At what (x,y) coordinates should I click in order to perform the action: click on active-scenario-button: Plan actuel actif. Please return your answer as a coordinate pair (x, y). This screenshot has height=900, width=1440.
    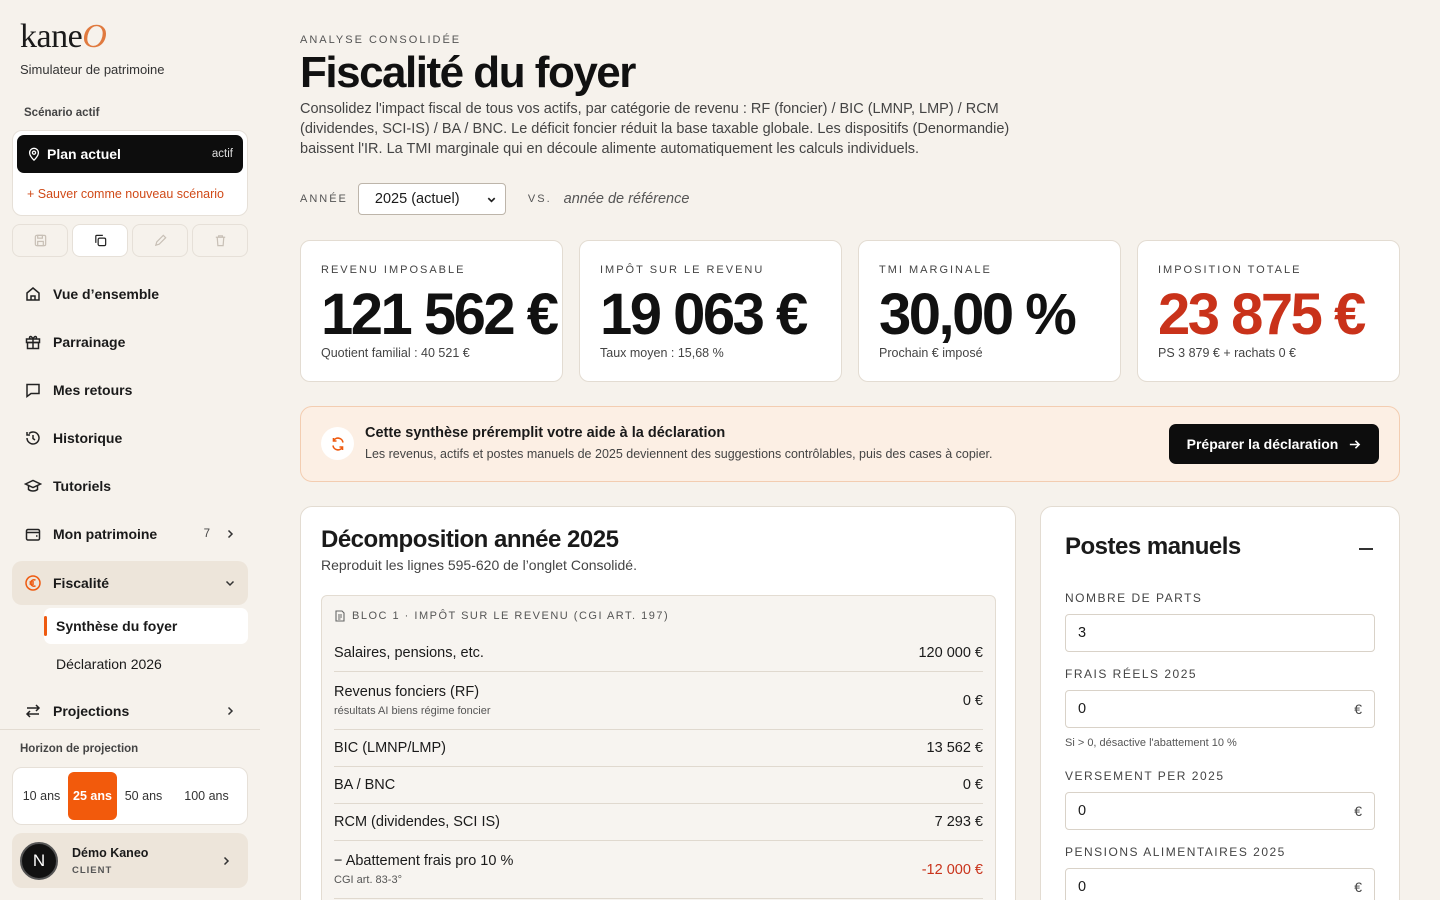
    Looking at the image, I should click on (130, 154).